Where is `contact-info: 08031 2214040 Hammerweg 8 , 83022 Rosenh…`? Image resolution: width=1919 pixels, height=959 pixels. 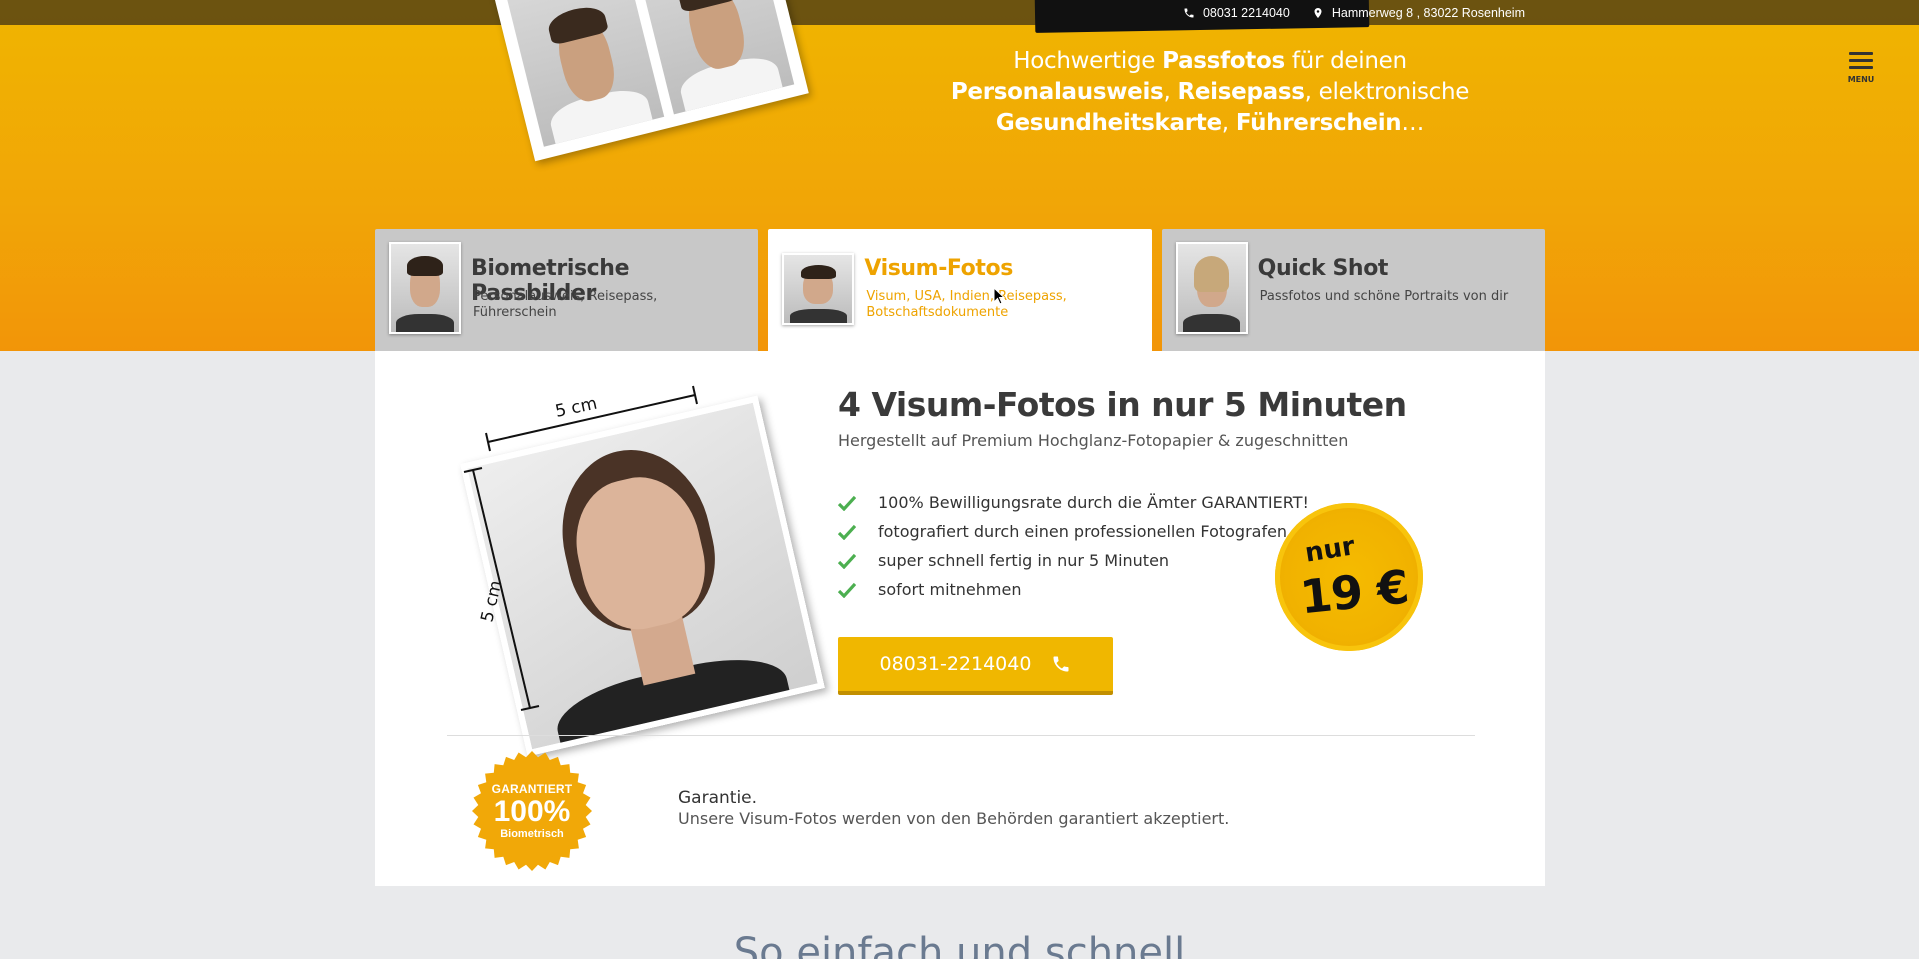
contact-info: 08031 2214040 Hammerweg 8 , 83022 Rosenh… is located at coordinates (1354, 12).